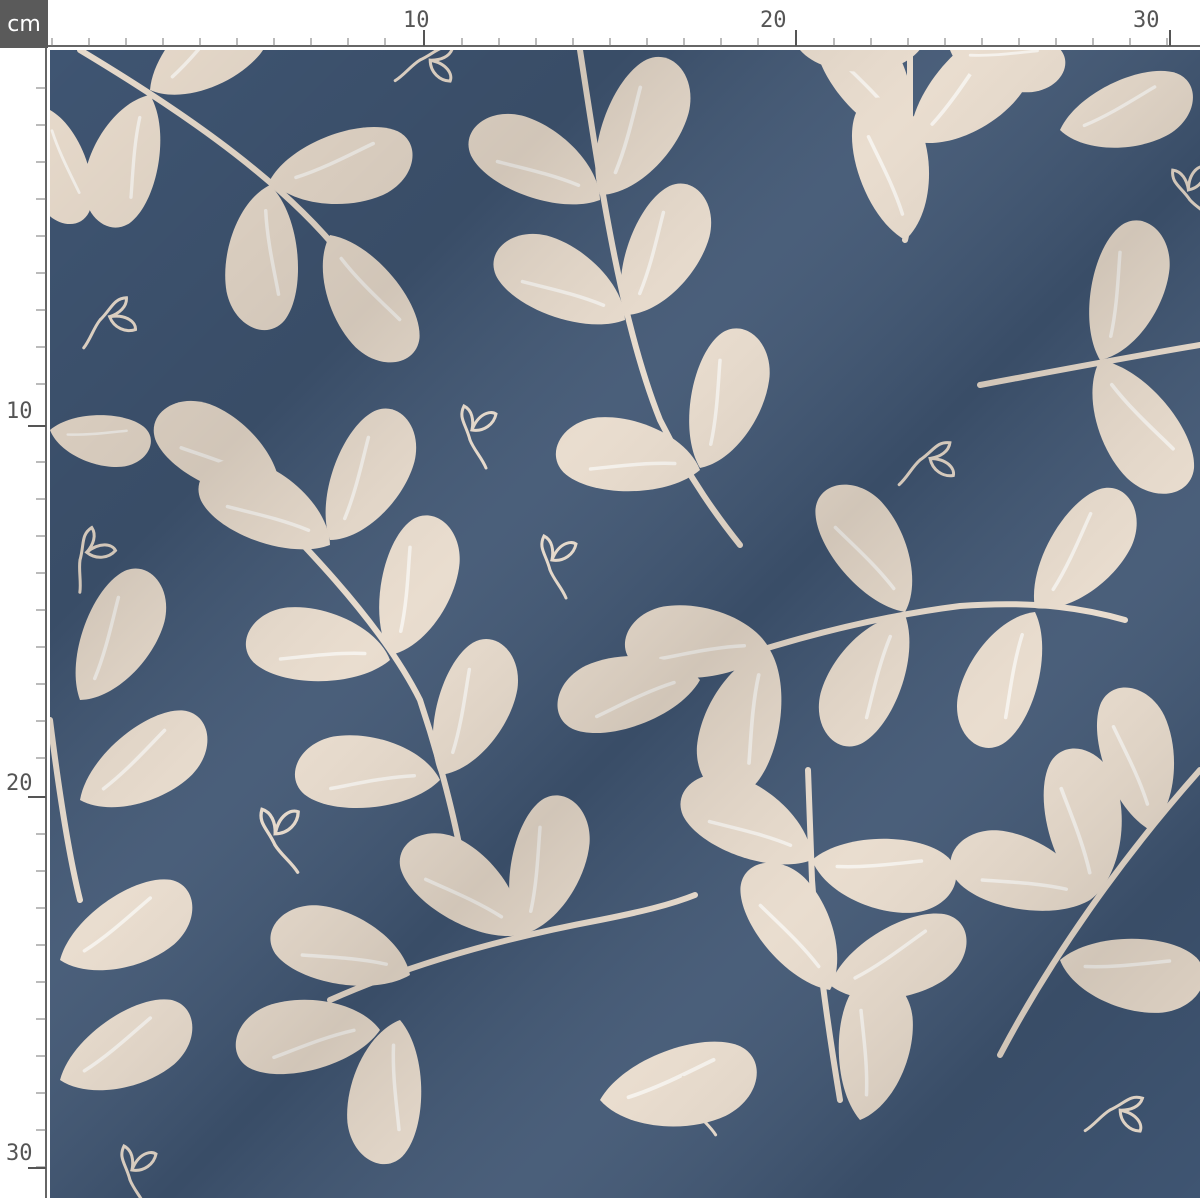 The image size is (1200, 1198). I want to click on top-ruler-label-20: 20, so click(773, 20).